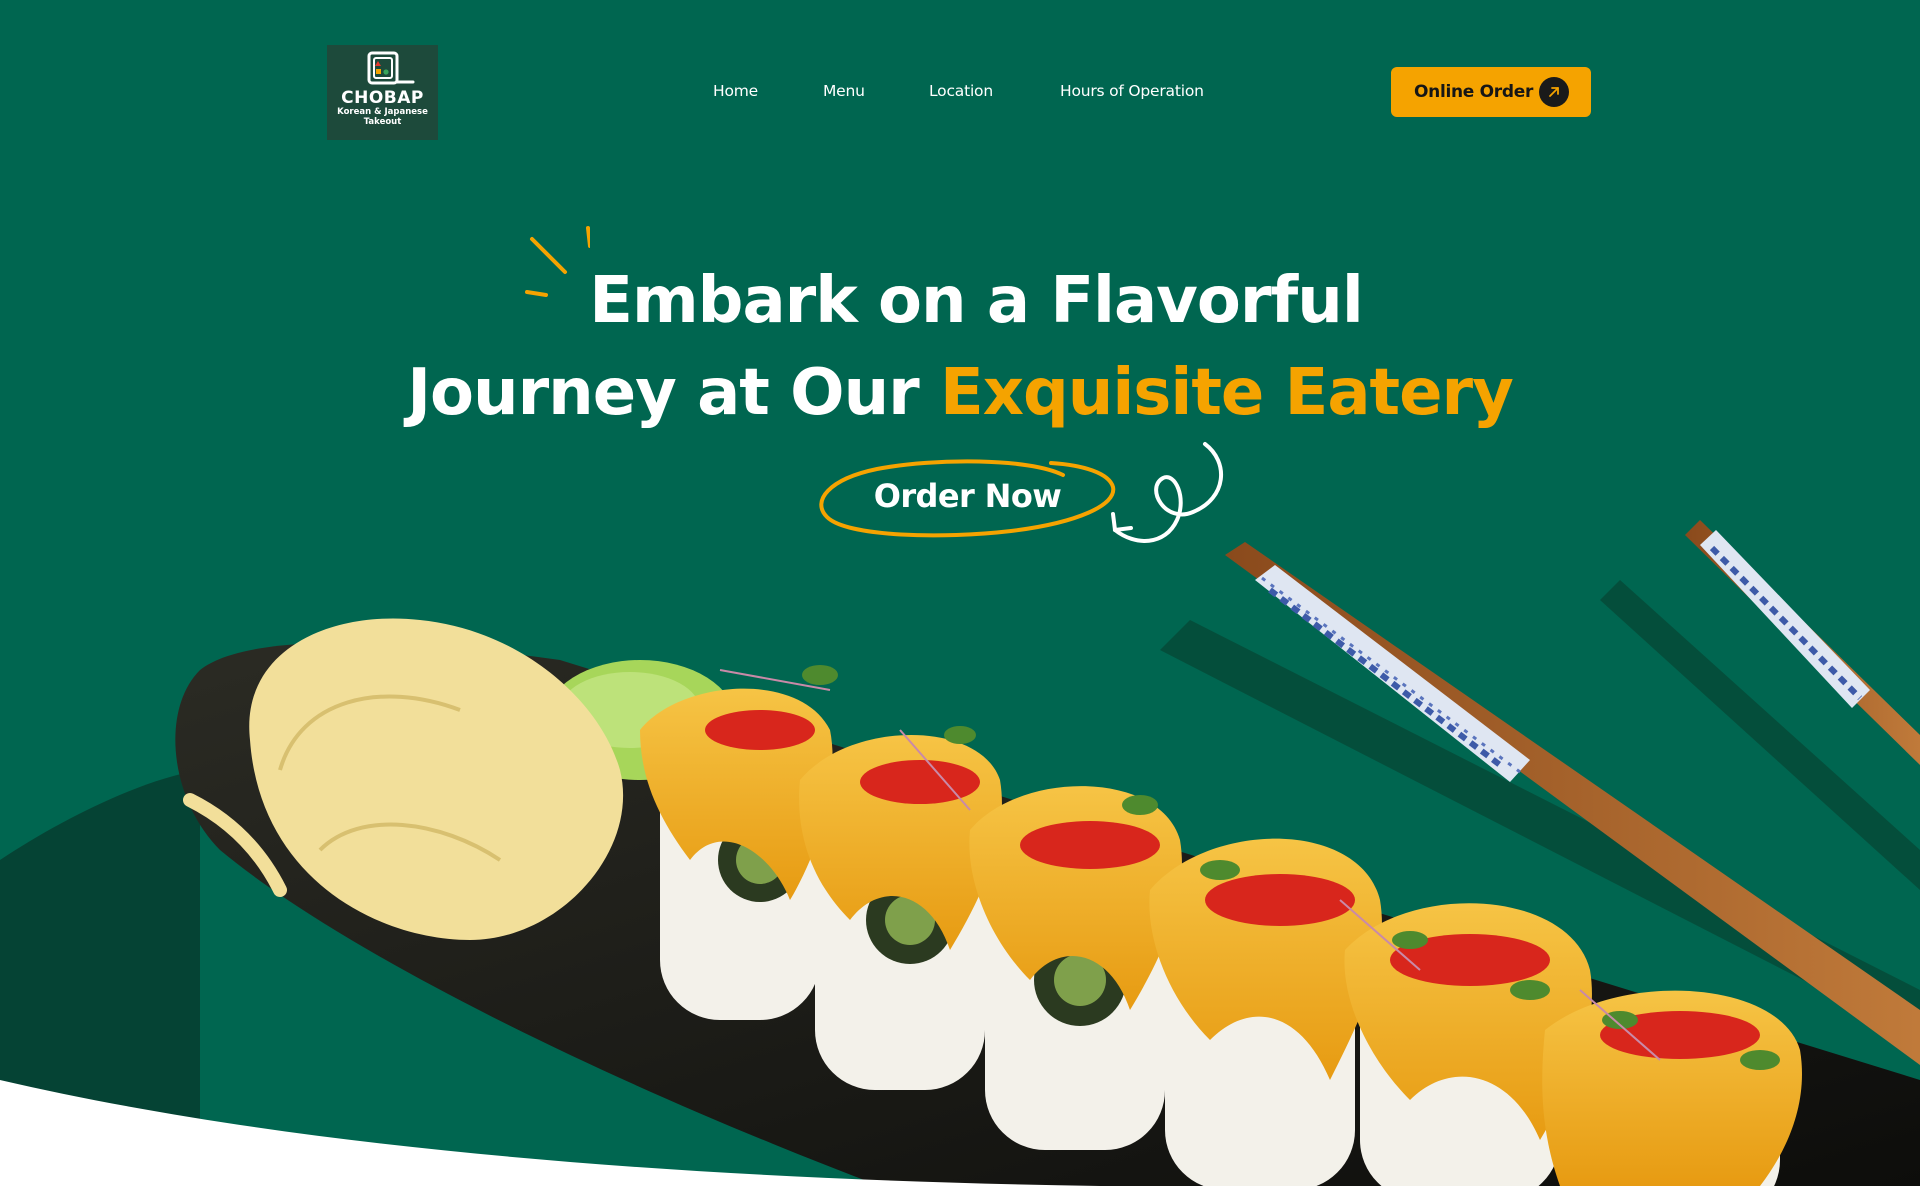 The width and height of the screenshot is (1920, 1186). I want to click on main-nav: Home Menu Location Hours of Operation, so click(960, 92).